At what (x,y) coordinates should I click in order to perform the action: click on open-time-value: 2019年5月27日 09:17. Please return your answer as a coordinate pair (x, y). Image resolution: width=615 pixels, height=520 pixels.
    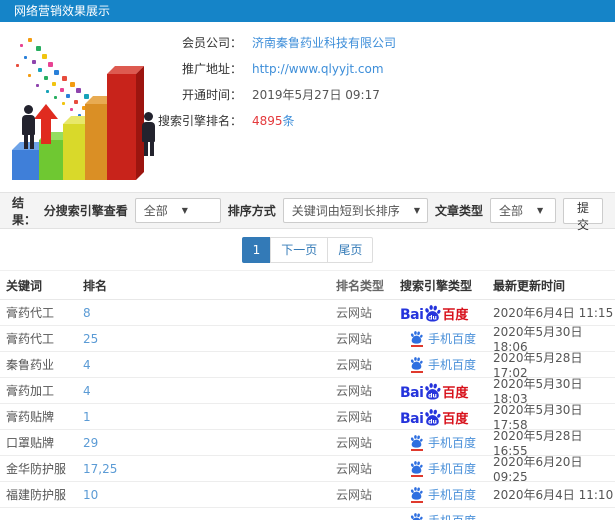
    Looking at the image, I should click on (316, 95).